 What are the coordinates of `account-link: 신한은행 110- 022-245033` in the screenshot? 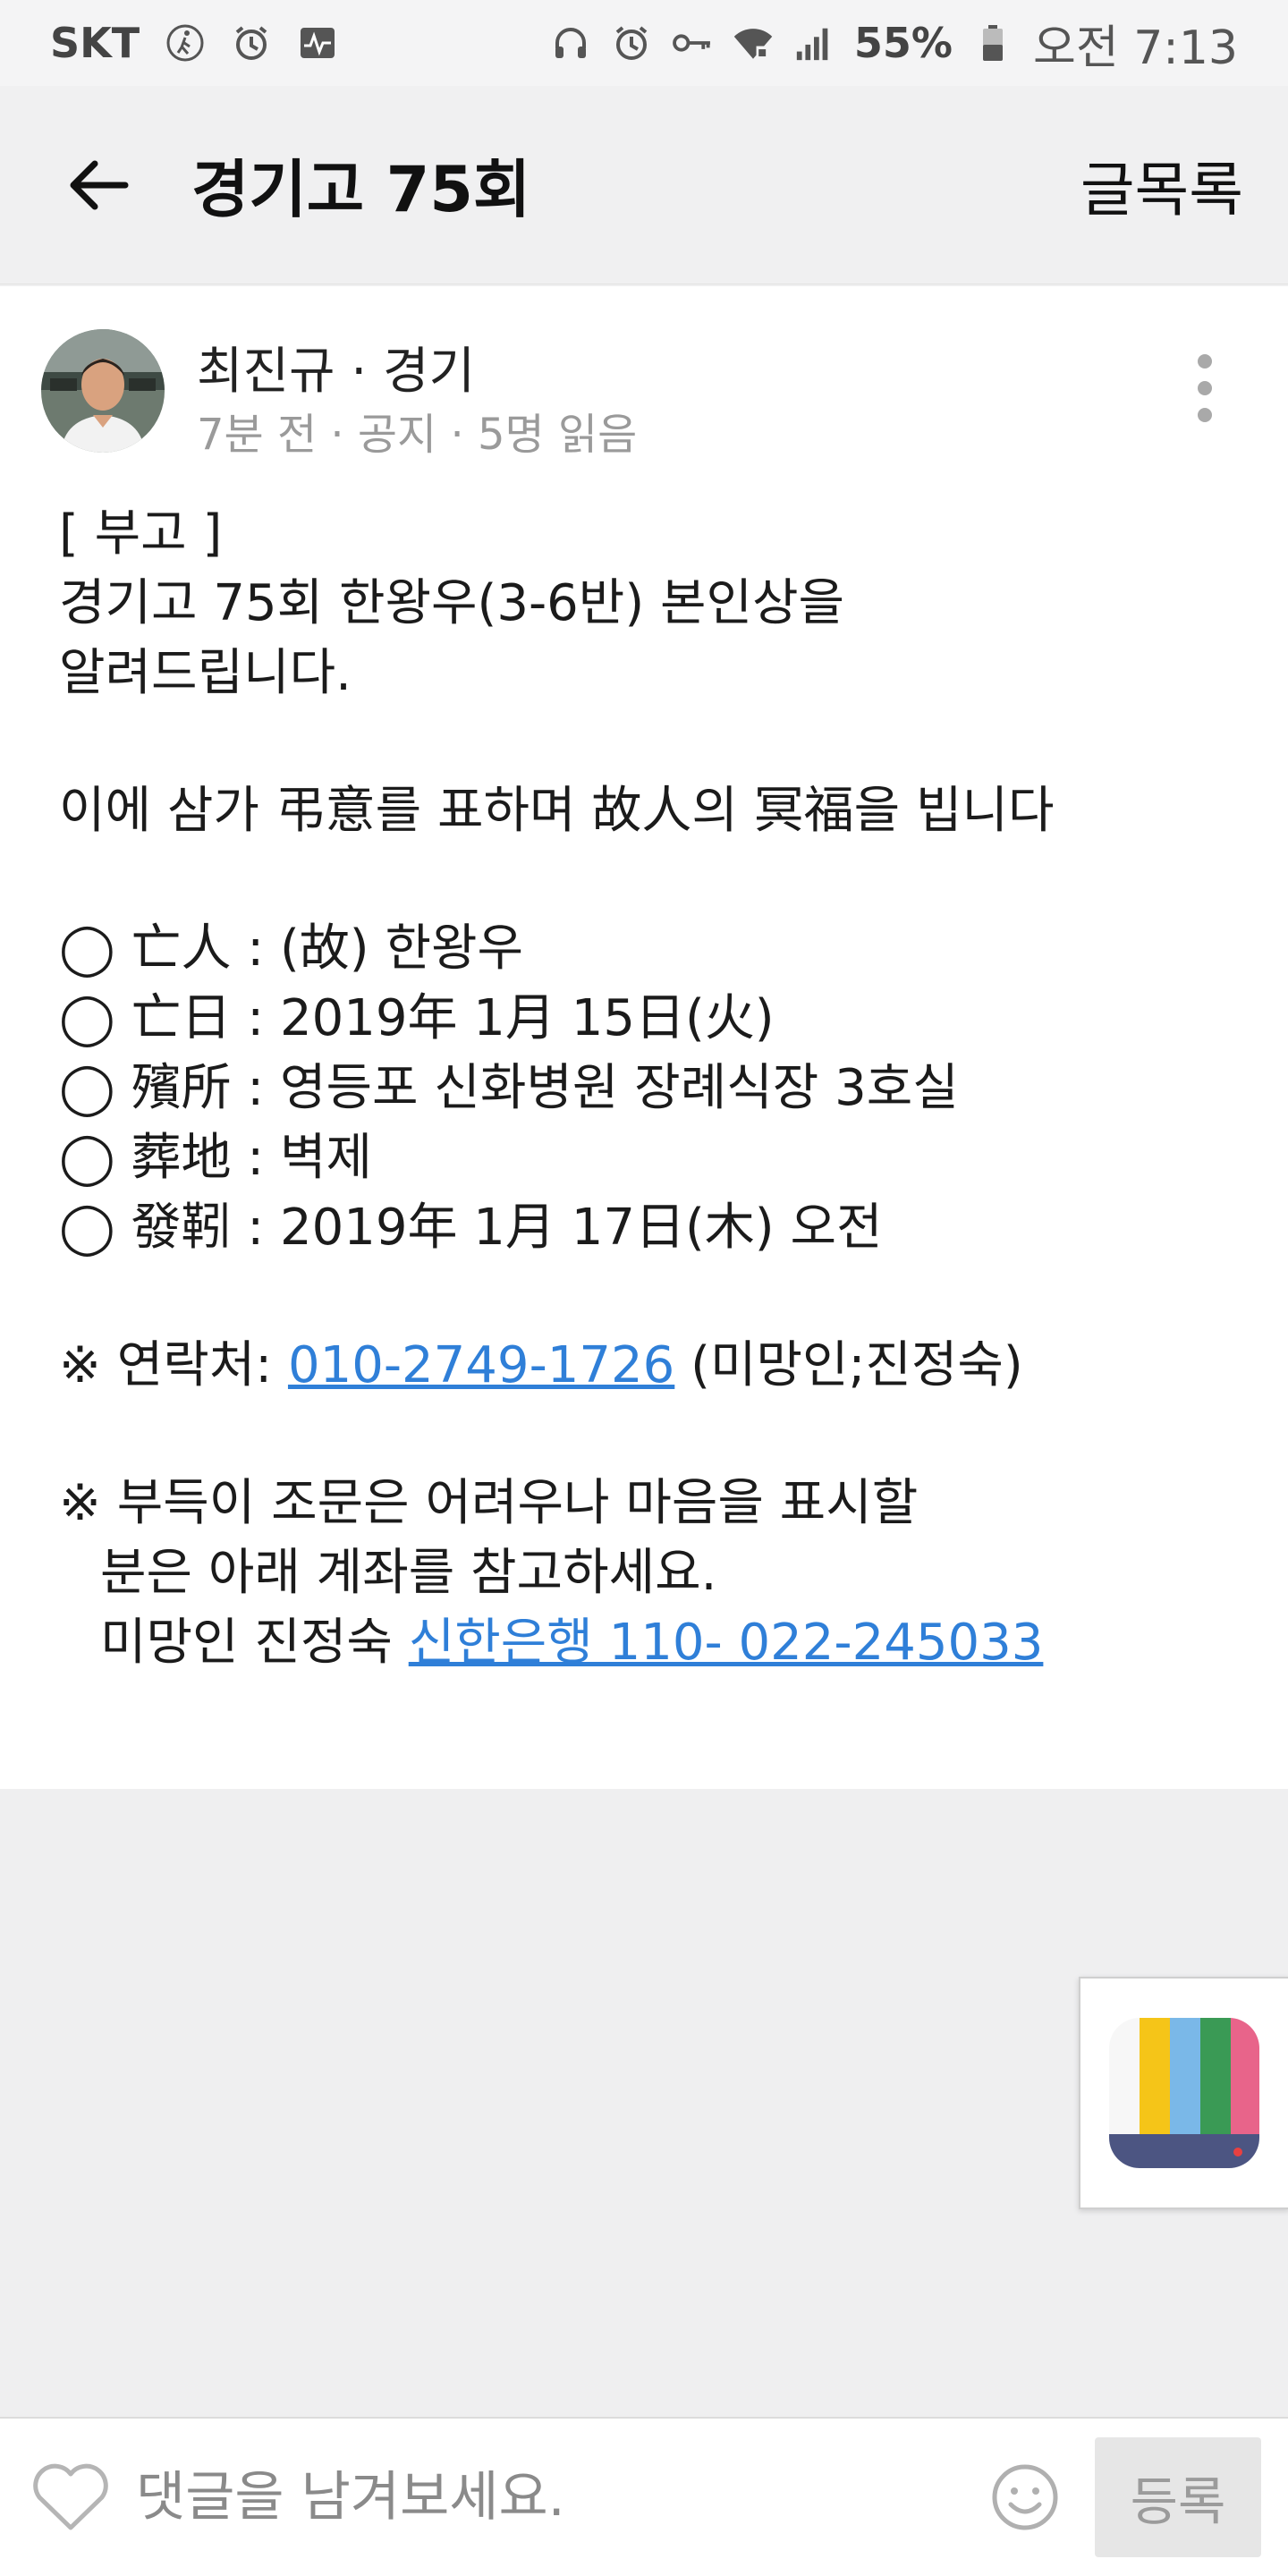 It's located at (726, 1643).